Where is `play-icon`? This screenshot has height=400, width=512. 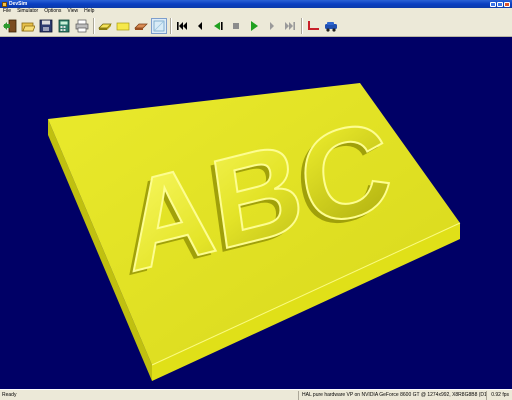 play-icon is located at coordinates (254, 25).